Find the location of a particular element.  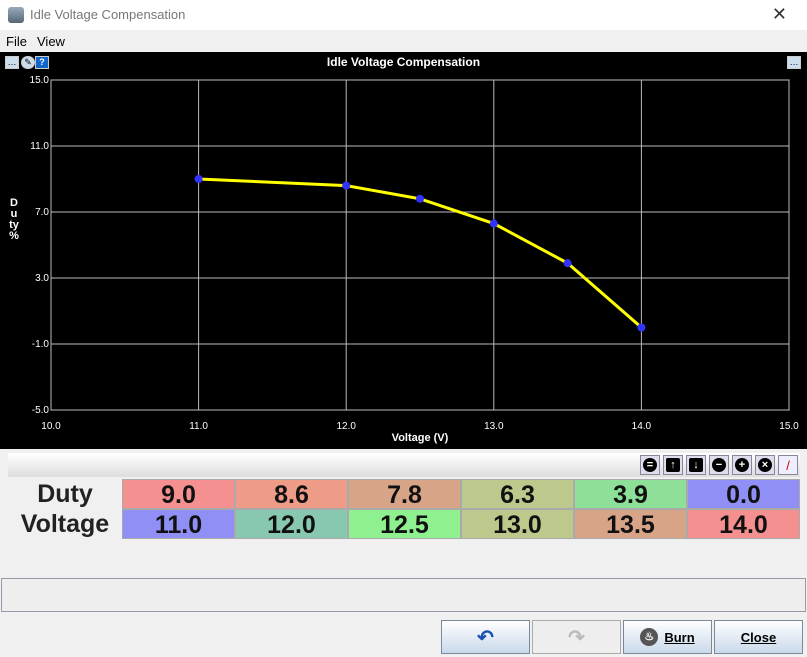

menu-view: View is located at coordinates (51, 41).